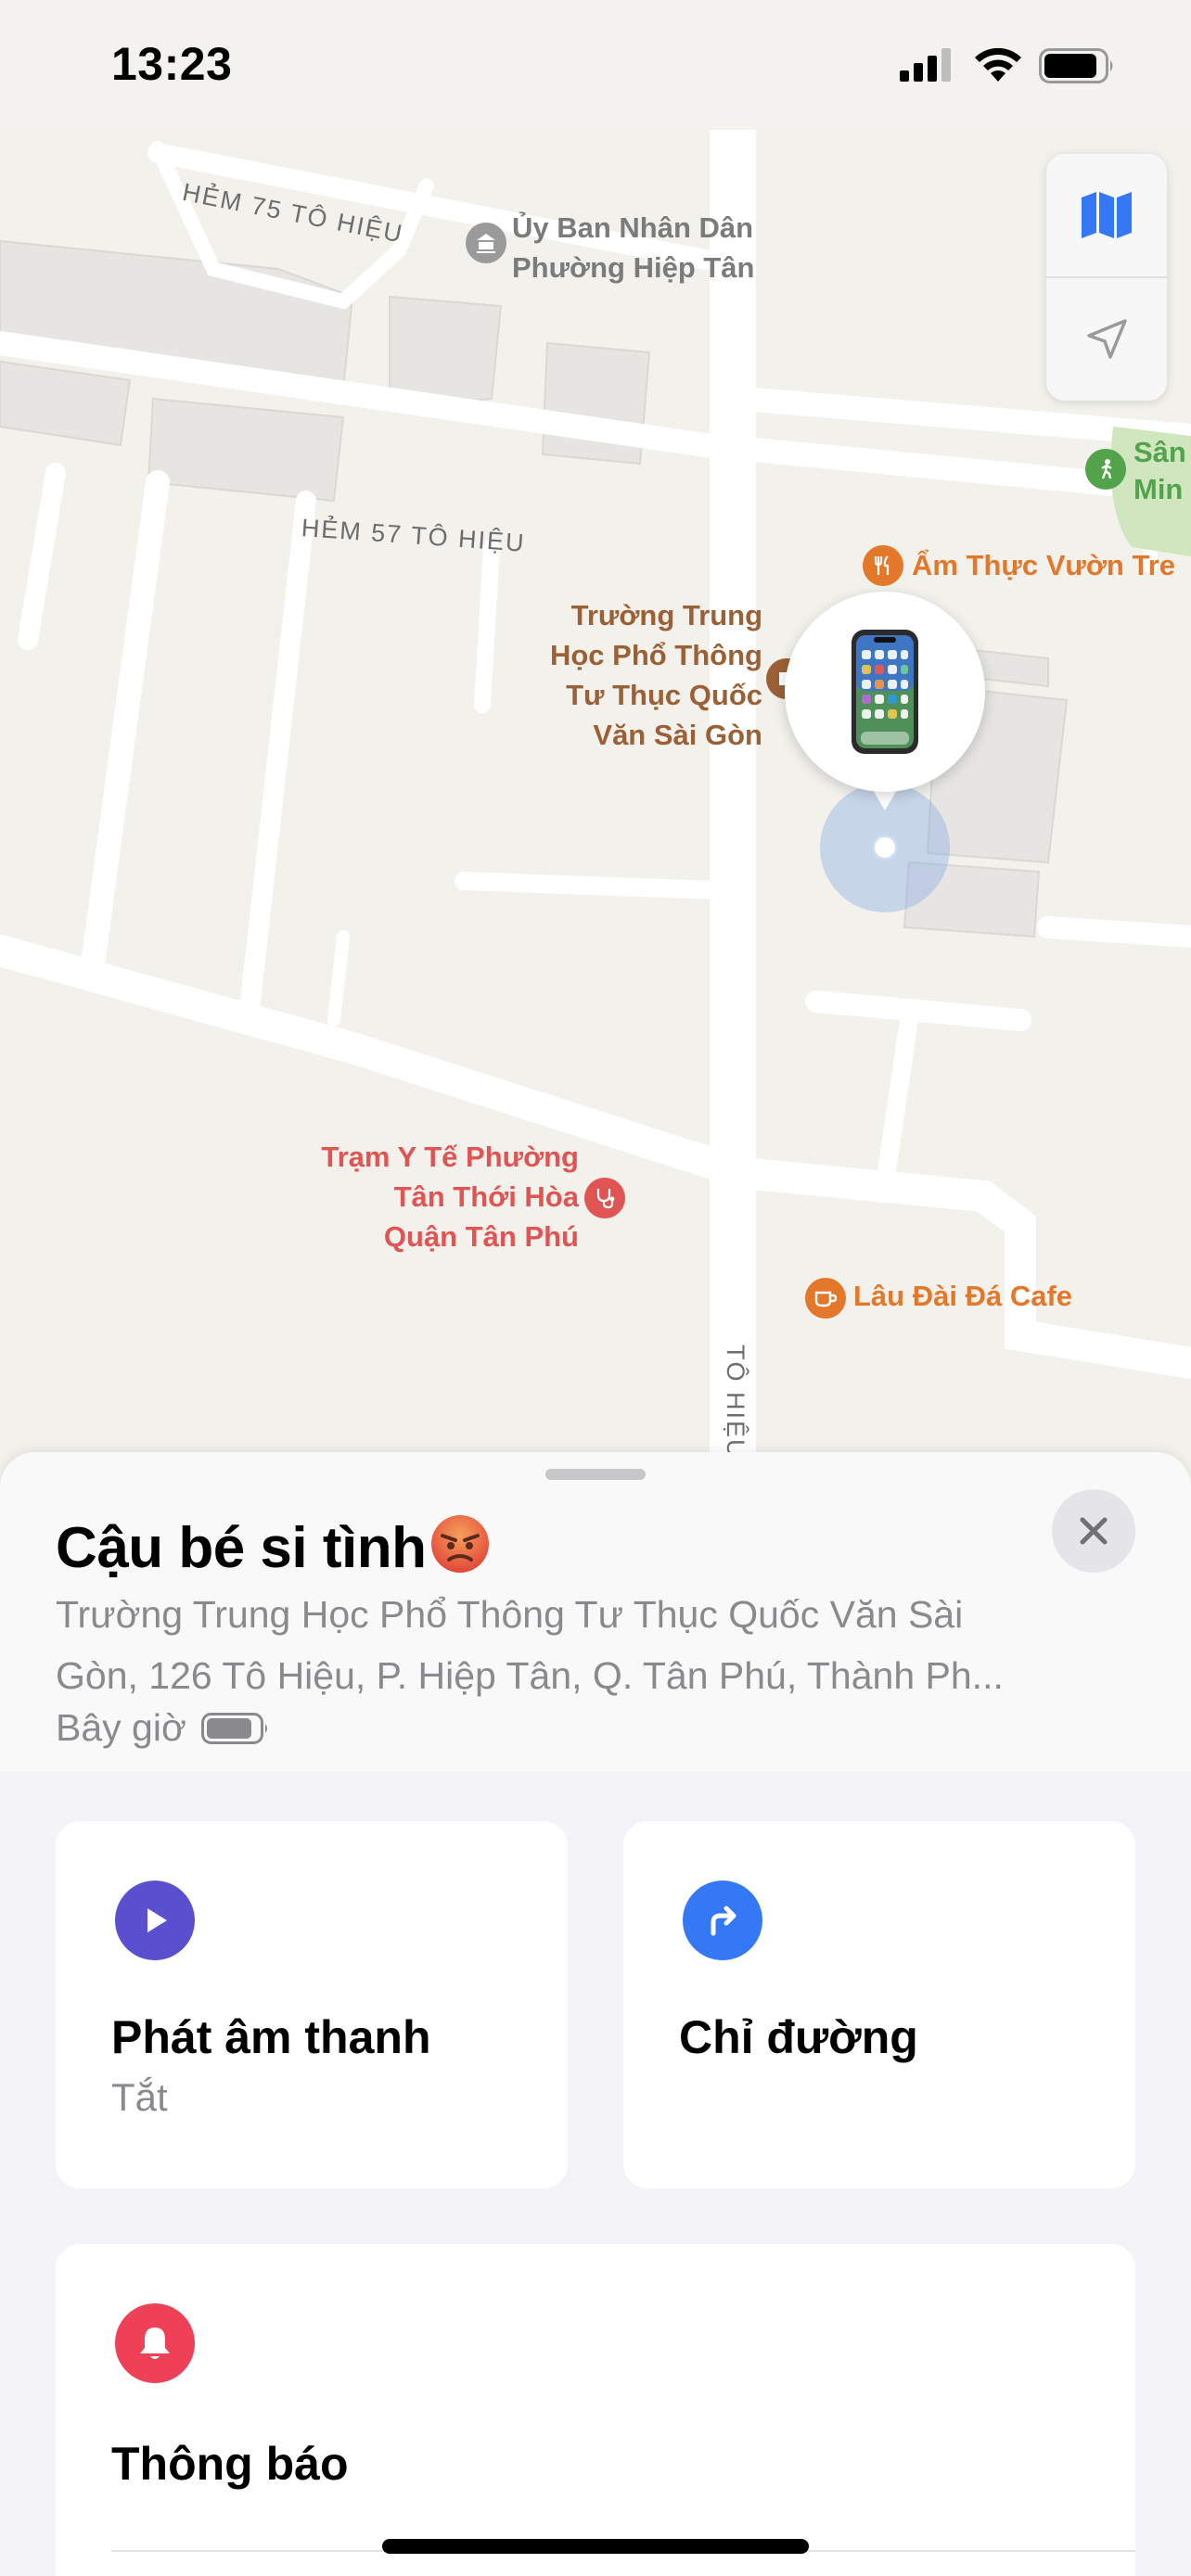  Describe the element at coordinates (666, 615) in the screenshot. I see `poi-school-line-1: Trường Trung` at that location.